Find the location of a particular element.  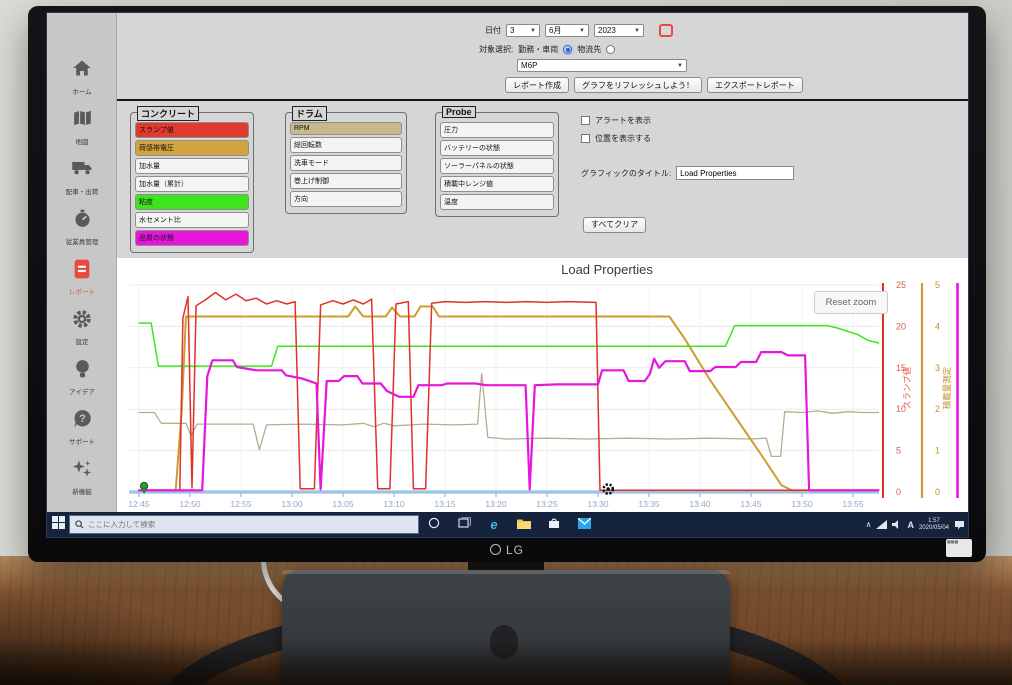

parameter-button: 積載中レンジ値 is located at coordinates (497, 184).